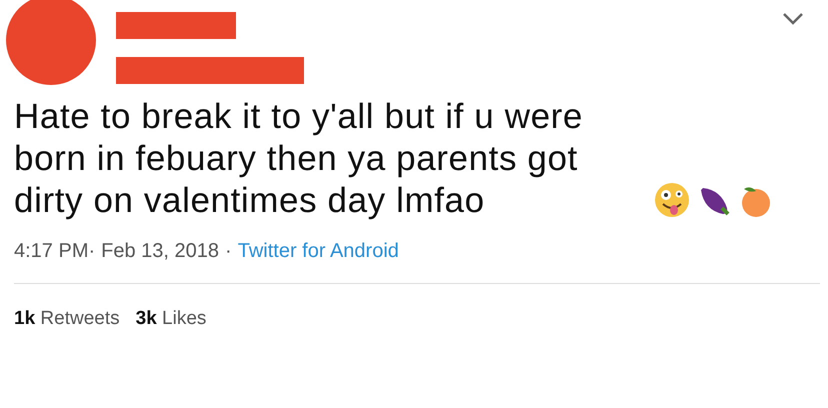  What do you see at coordinates (55, 251) in the screenshot?
I see `tweet-time: 4:17 PM·` at bounding box center [55, 251].